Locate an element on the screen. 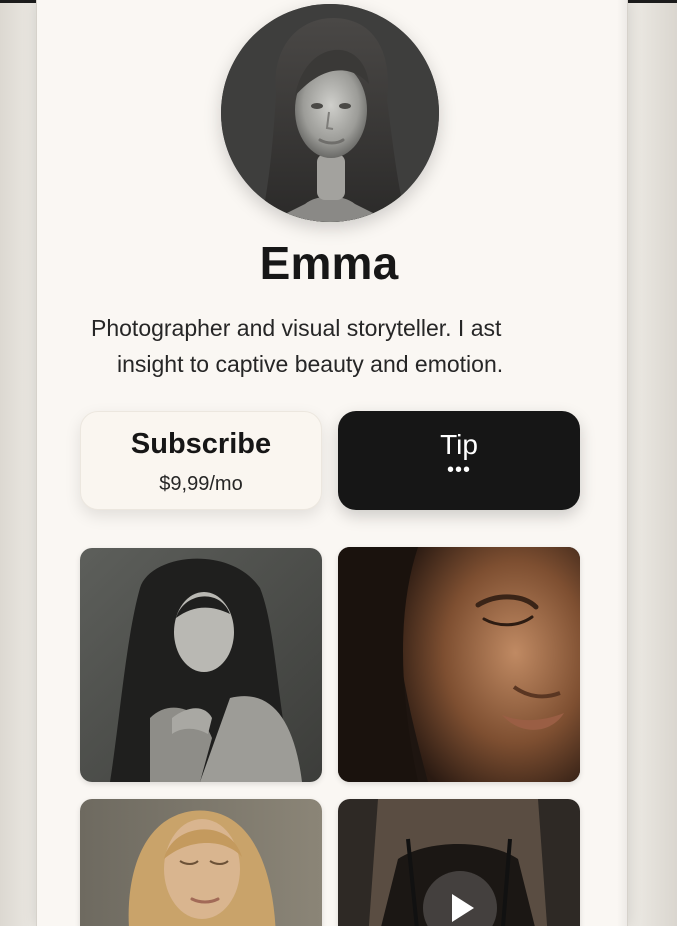  golden-portrait-image is located at coordinates (201, 862).